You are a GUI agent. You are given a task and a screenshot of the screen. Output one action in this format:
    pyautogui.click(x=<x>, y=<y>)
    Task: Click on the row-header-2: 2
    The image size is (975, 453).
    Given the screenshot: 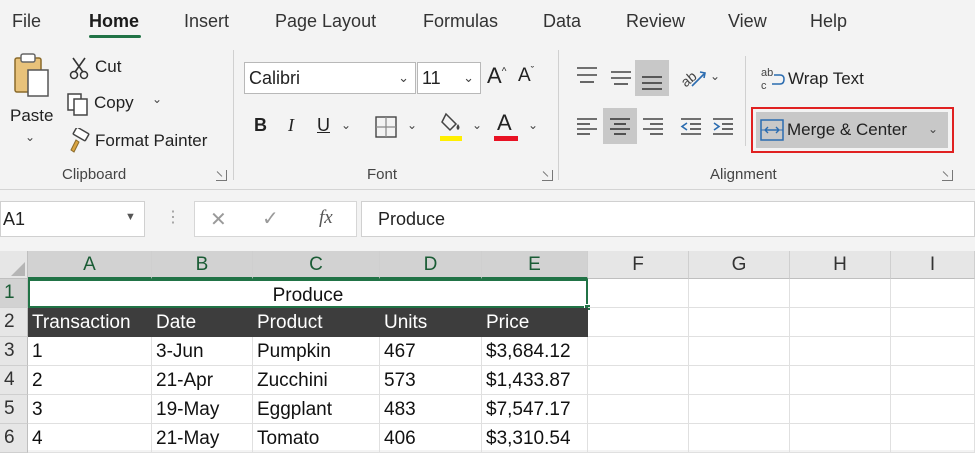 What is the action you would take?
    pyautogui.click(x=14, y=322)
    